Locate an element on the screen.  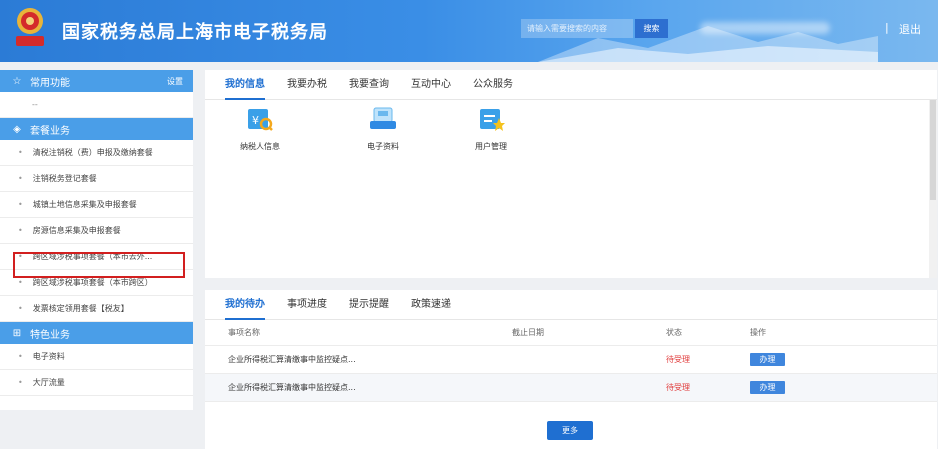
tab-progress: 事项进度 is located at coordinates (307, 305).